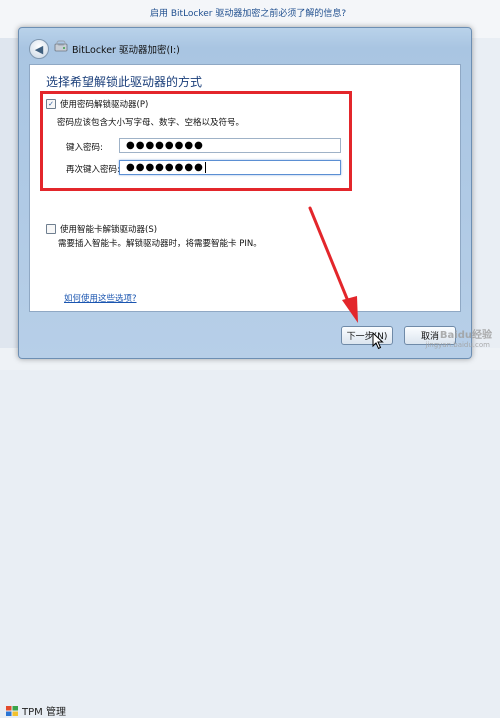  What do you see at coordinates (160, 244) in the screenshot?
I see `smartcard-hint: 需要插入智能卡。解锁驱动器时，将需要智能卡 PIN。` at bounding box center [160, 244].